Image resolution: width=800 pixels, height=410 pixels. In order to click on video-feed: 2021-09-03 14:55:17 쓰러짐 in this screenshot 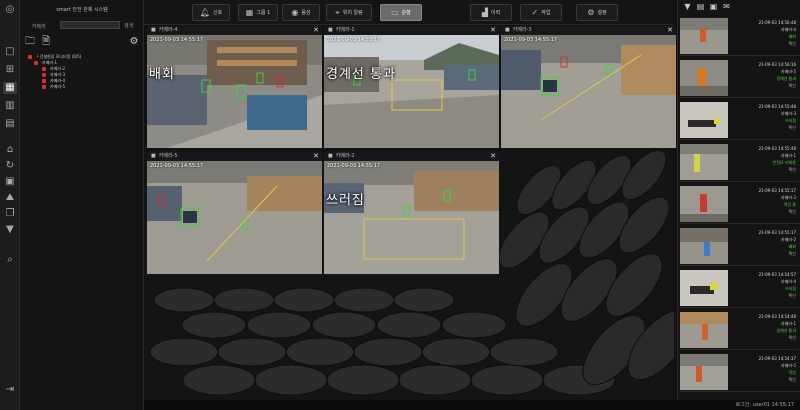, I will do `click(411, 217)`.